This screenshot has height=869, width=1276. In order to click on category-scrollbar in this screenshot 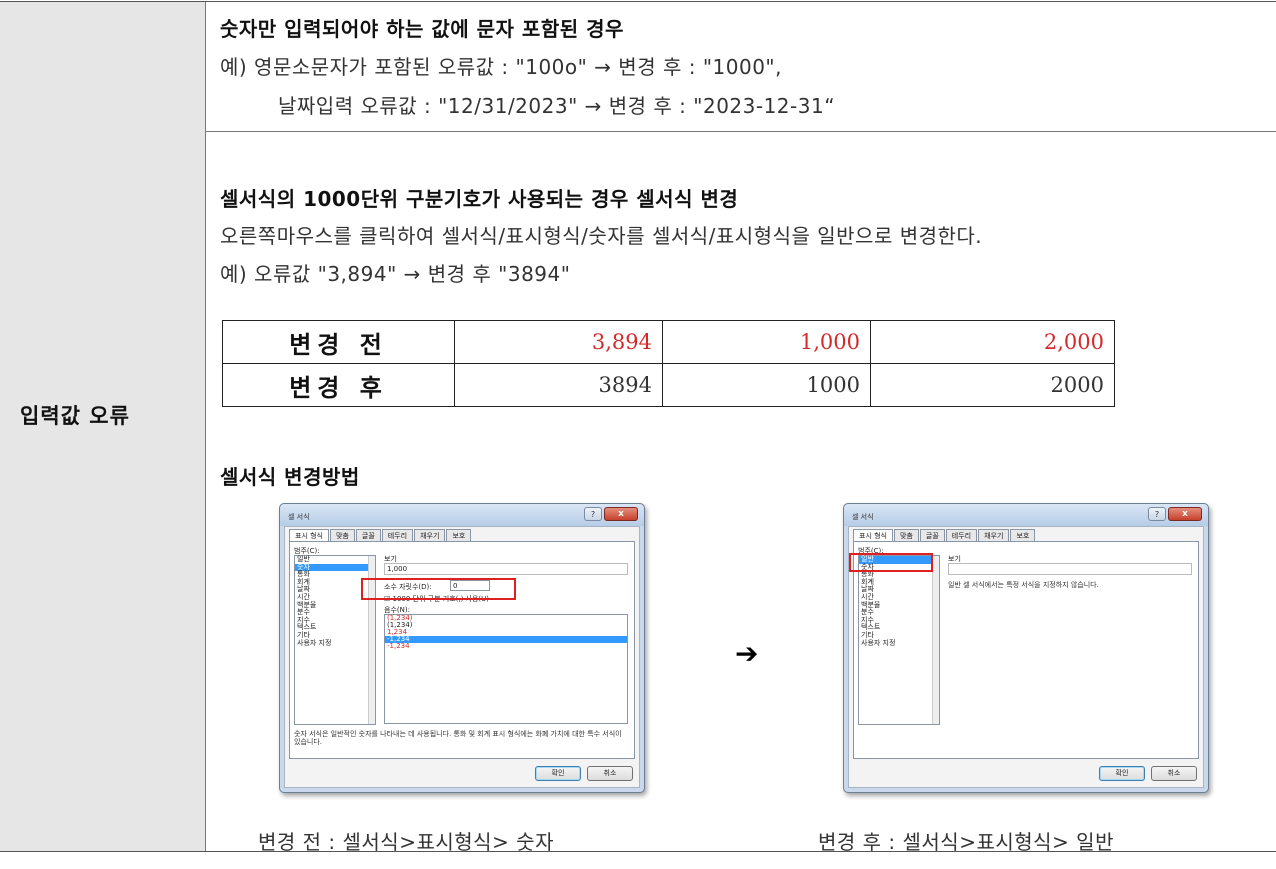, I will do `click(935, 640)`.